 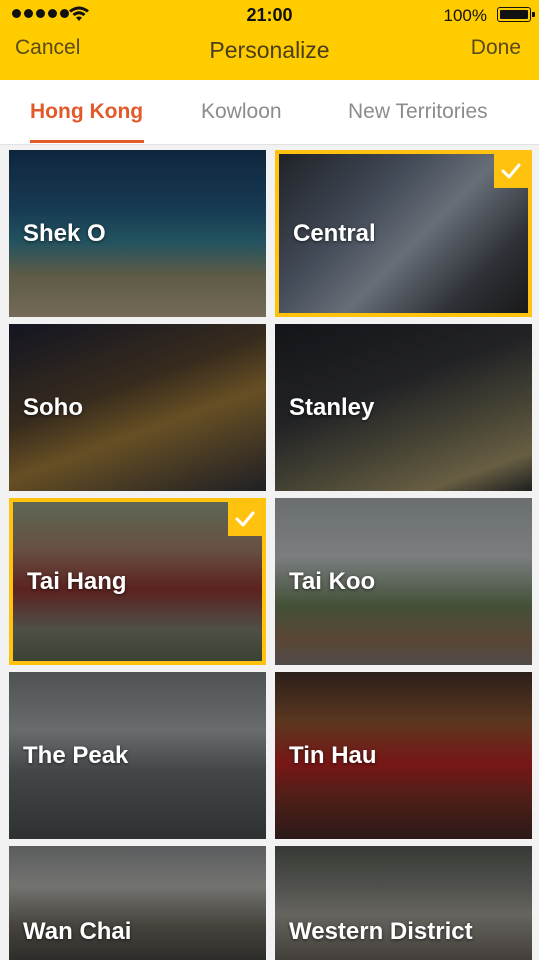 I want to click on tab-new-territories: New Territories, so click(x=418, y=112).